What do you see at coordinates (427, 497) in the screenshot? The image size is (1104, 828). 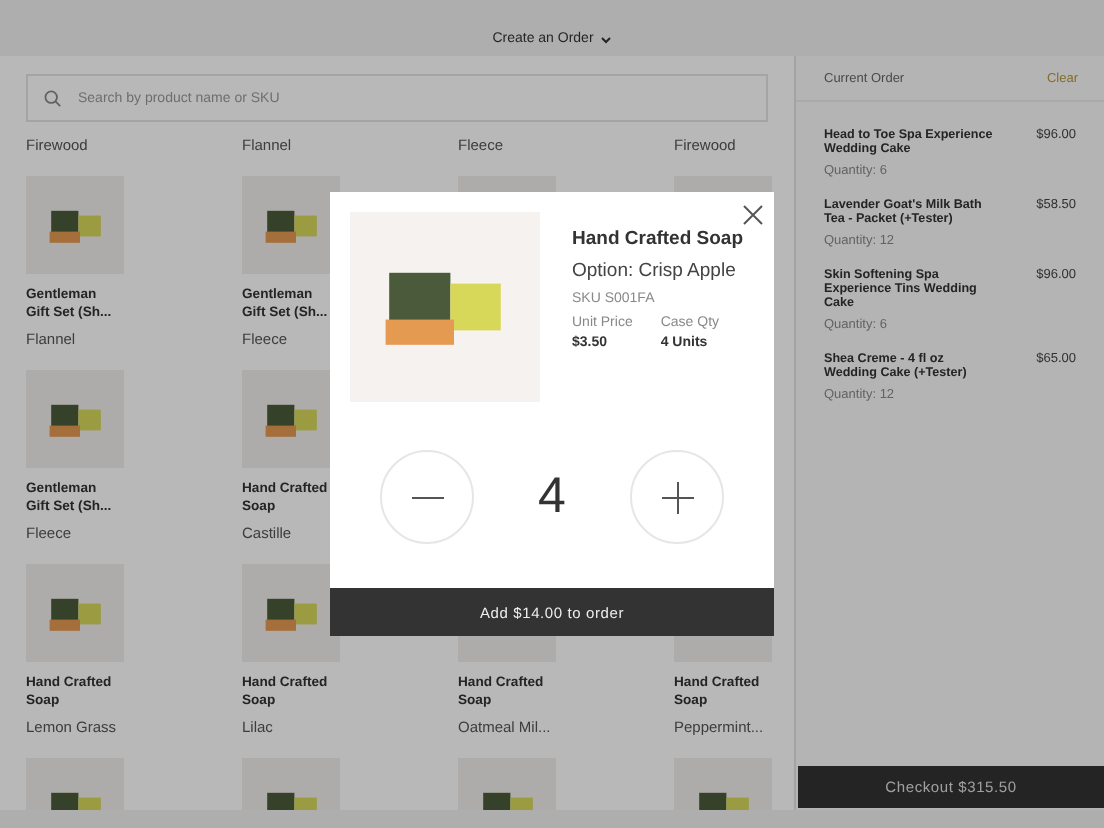 I see `minus-icon` at bounding box center [427, 497].